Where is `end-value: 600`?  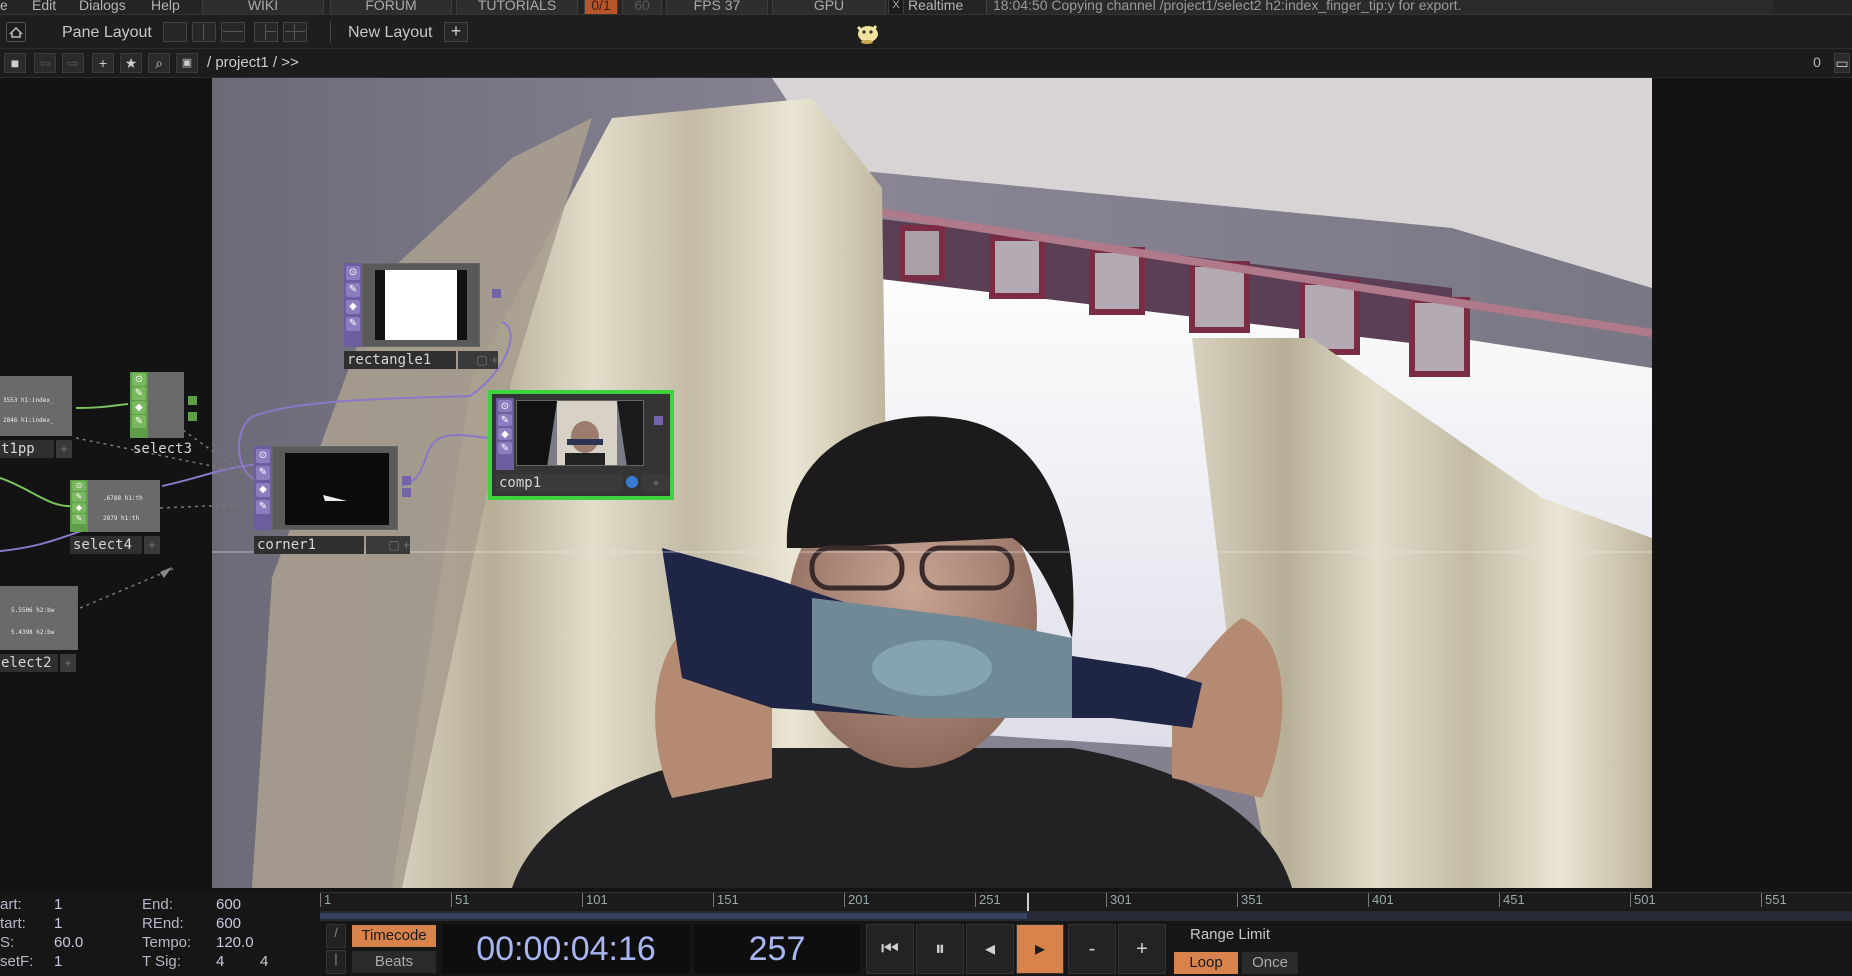
end-value: 600 is located at coordinates (228, 904).